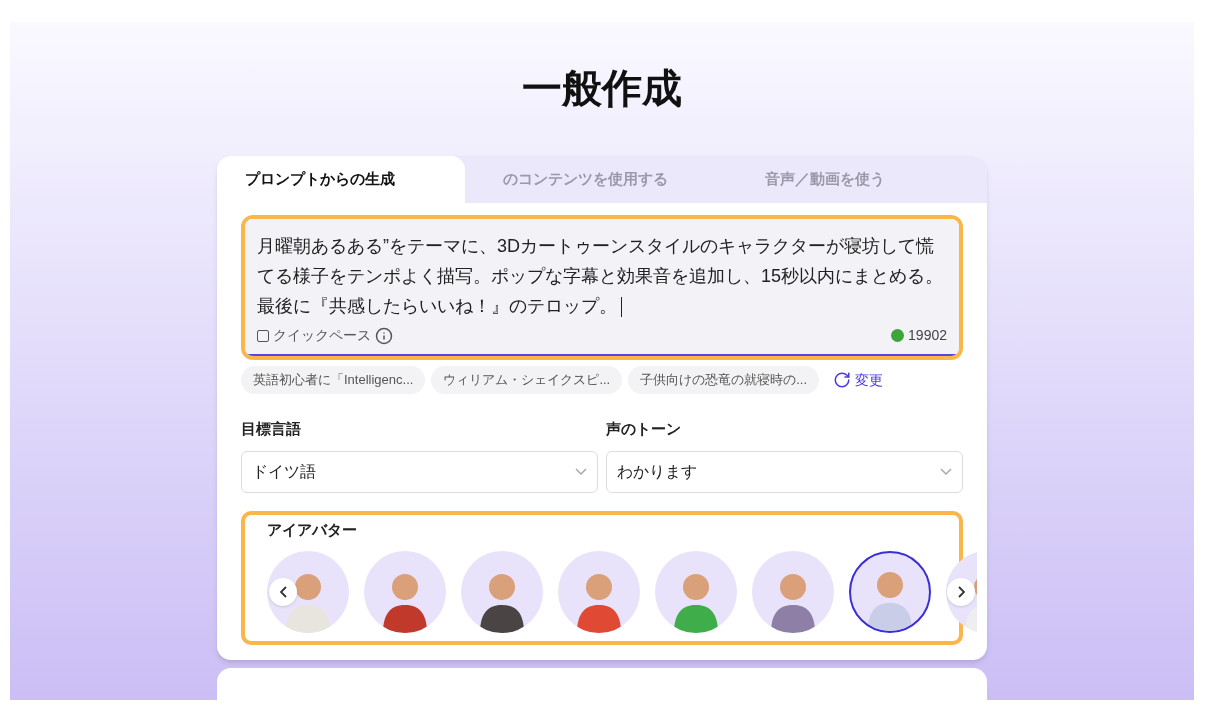 Image resolution: width=1224 pixels, height=726 pixels. What do you see at coordinates (602, 88) in the screenshot?
I see `page-title: 一般作成` at bounding box center [602, 88].